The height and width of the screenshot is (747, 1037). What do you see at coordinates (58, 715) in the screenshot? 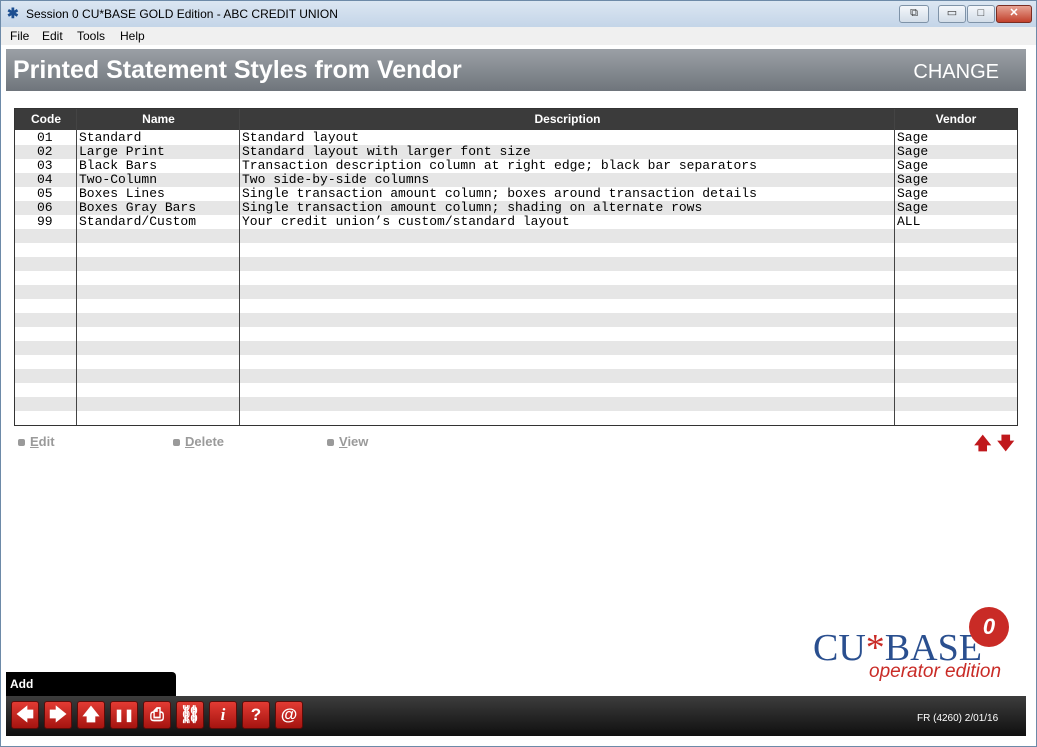
I see `forward-arrow-icon: 🡆` at bounding box center [58, 715].